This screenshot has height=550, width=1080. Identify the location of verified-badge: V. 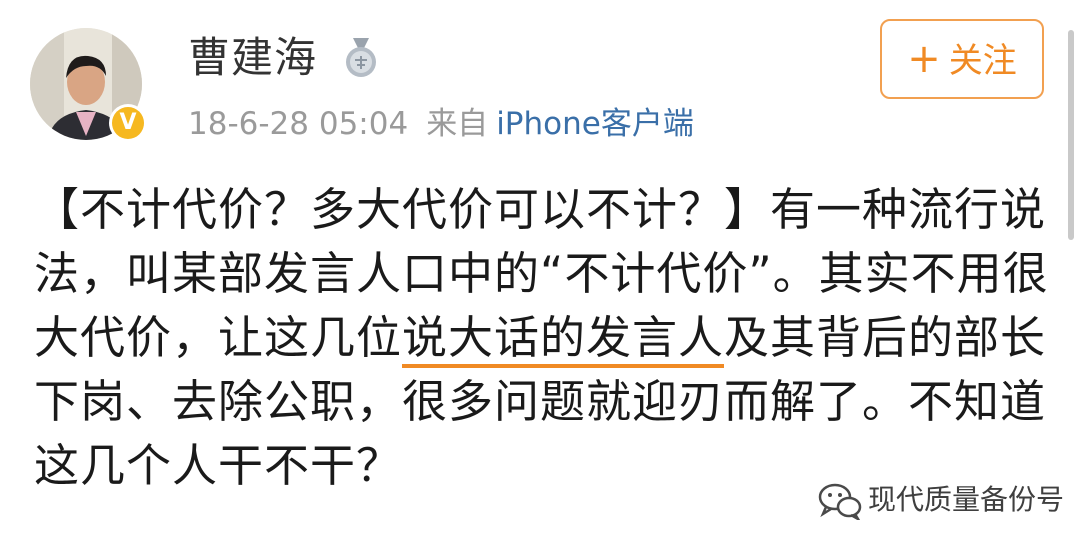
(128, 123).